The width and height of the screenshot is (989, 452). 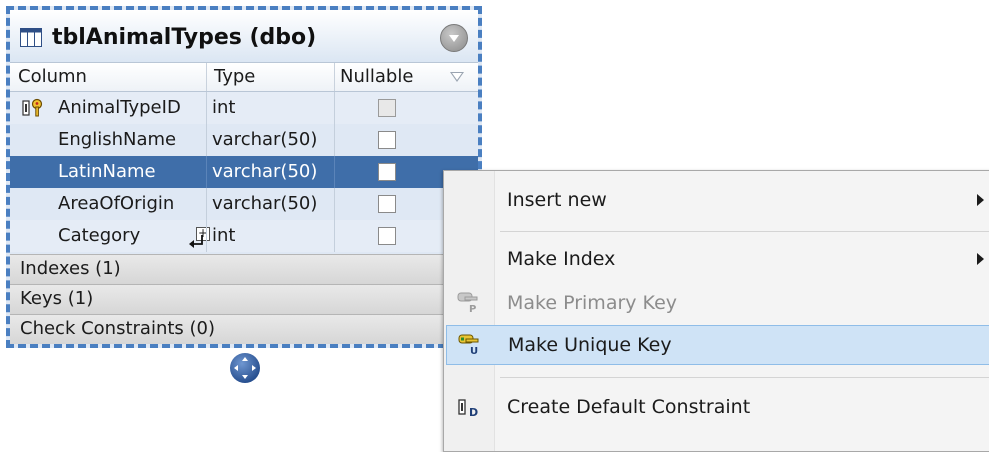 What do you see at coordinates (473, 412) in the screenshot?
I see `svg-text: D` at bounding box center [473, 412].